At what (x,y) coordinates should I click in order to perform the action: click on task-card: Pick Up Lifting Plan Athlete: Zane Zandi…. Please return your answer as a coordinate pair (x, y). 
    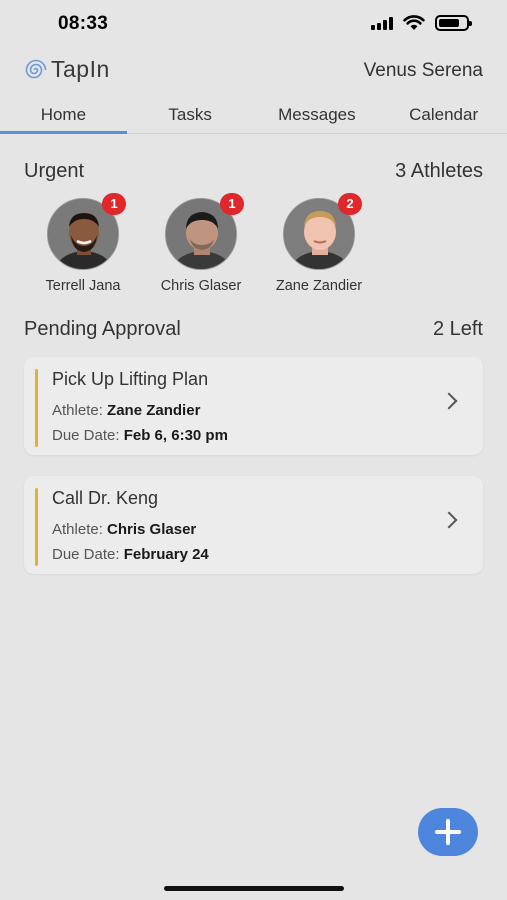
    Looking at the image, I should click on (253, 406).